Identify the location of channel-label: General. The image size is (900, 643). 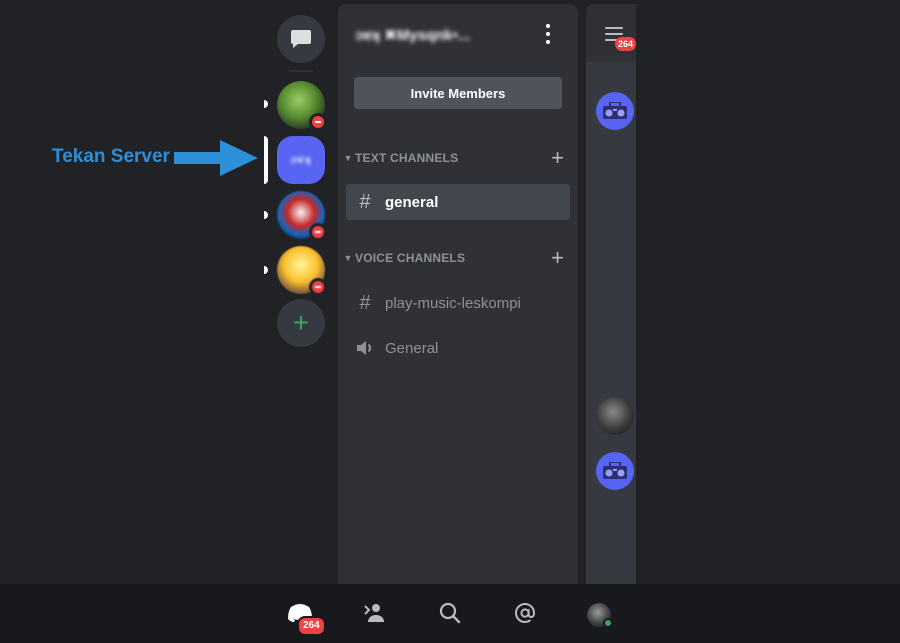
(412, 348).